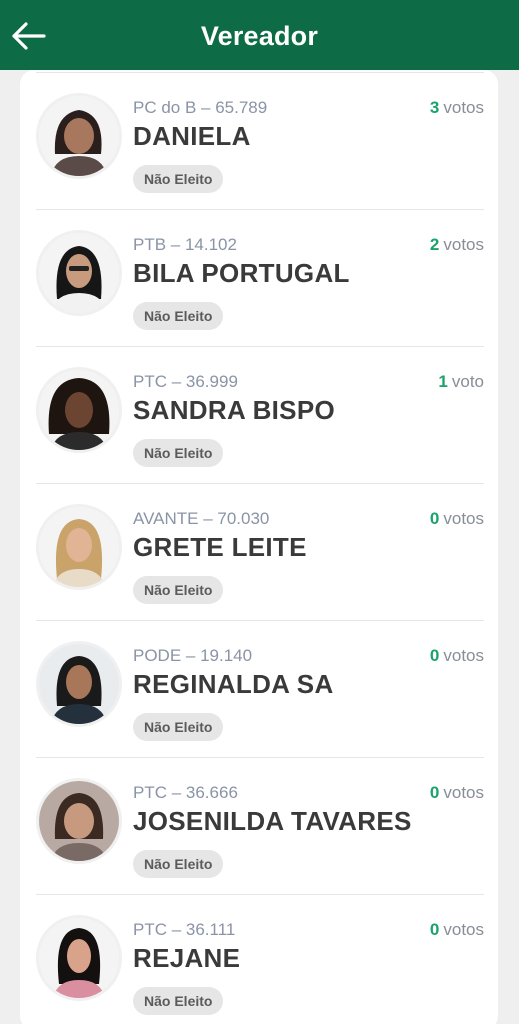 Image resolution: width=519 pixels, height=1024 pixels. Describe the element at coordinates (241, 273) in the screenshot. I see `candidate-name: BILA PORTUGAL` at that location.